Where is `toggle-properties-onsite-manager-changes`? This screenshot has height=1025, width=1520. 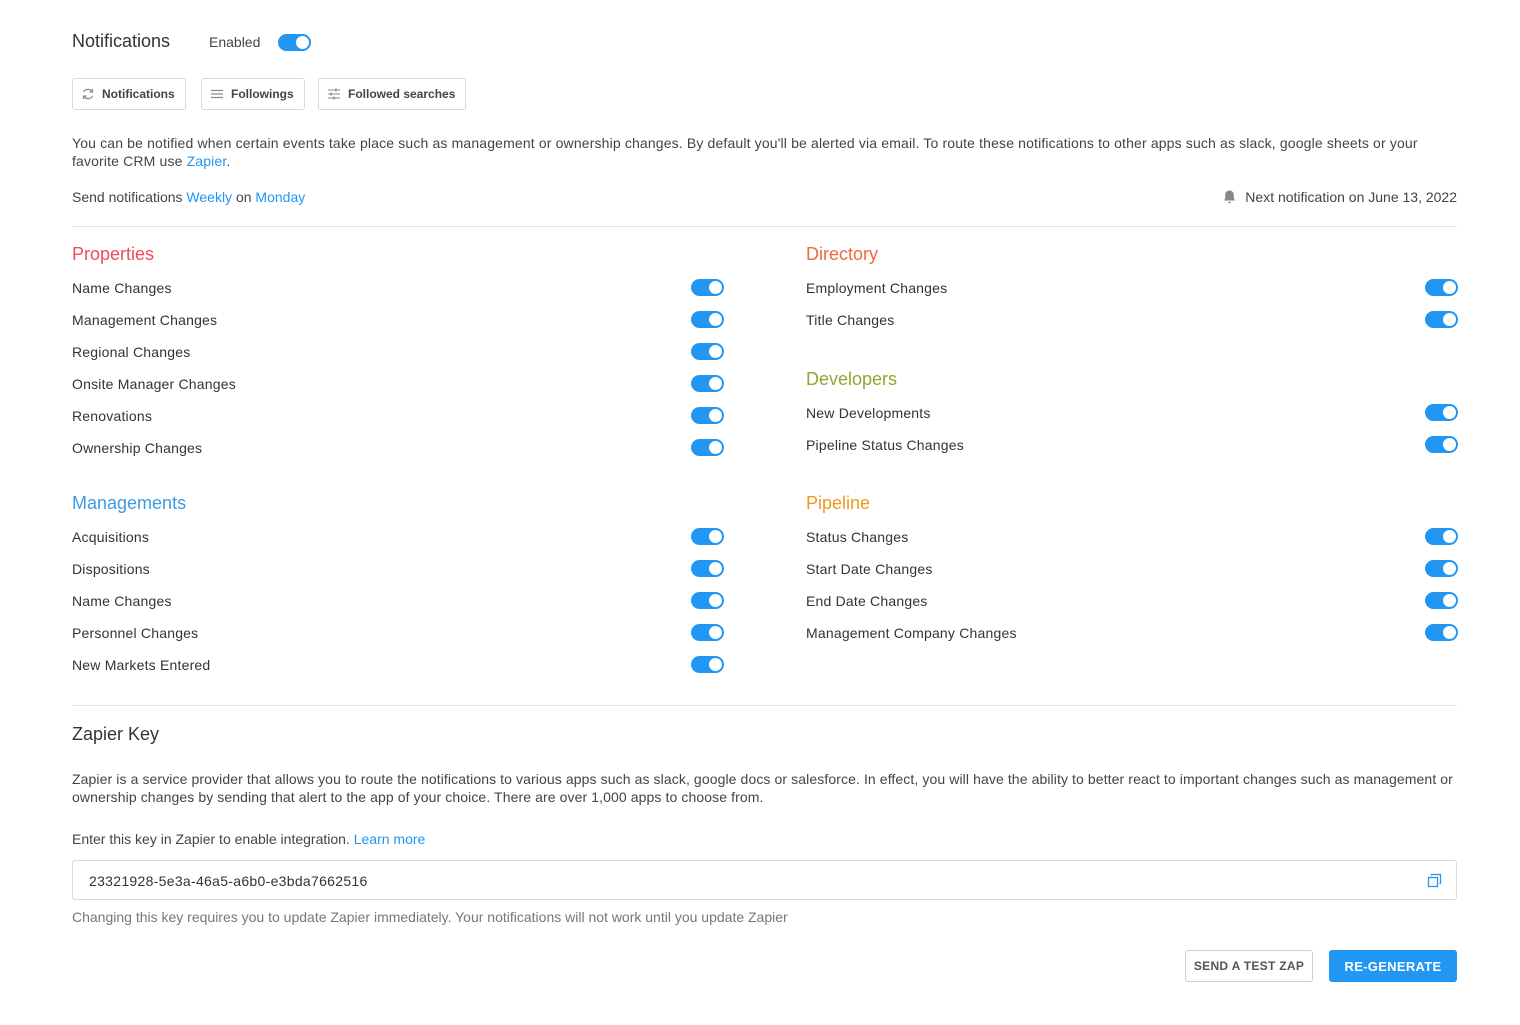
toggle-properties-onsite-manager-changes is located at coordinates (707, 383).